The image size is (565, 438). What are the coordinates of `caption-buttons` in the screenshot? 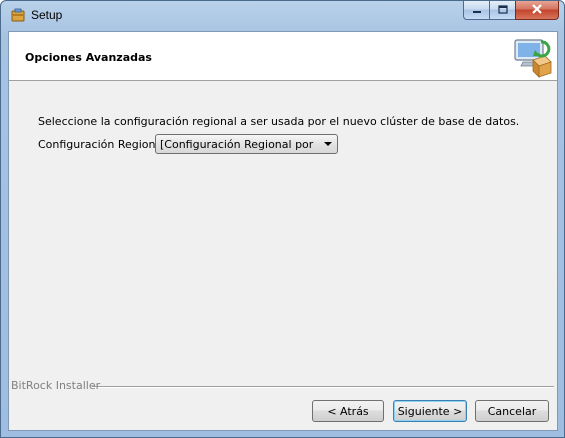 It's located at (511, 11).